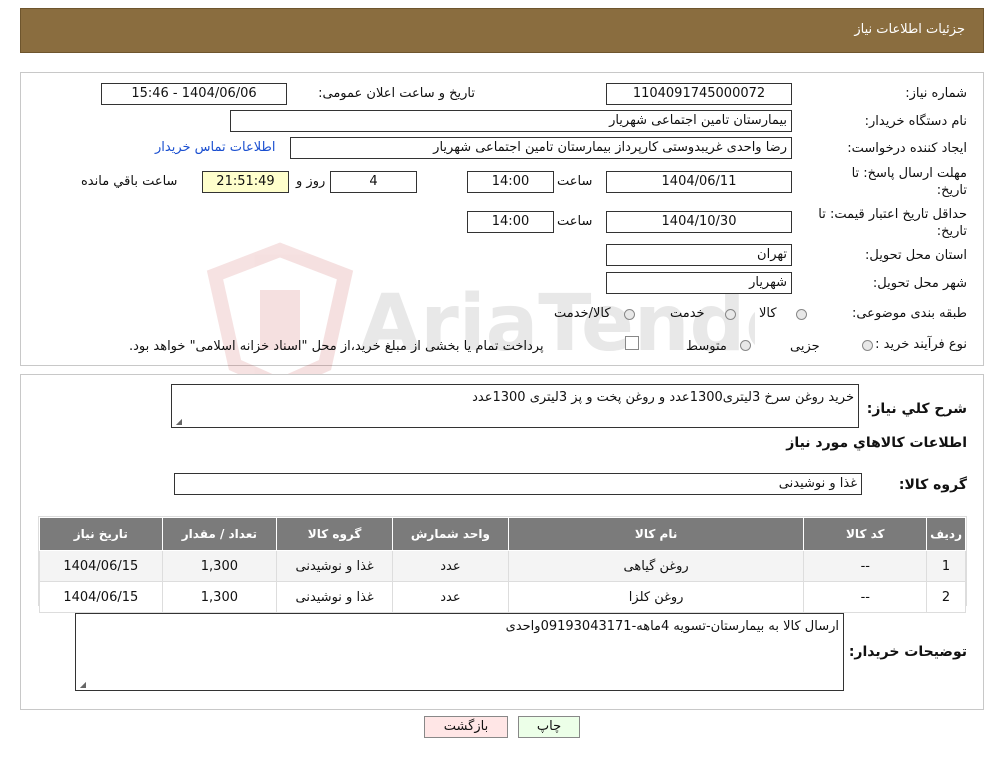  What do you see at coordinates (245, 182) in the screenshot?
I see `remaining-time-field: 21:51:49` at bounding box center [245, 182].